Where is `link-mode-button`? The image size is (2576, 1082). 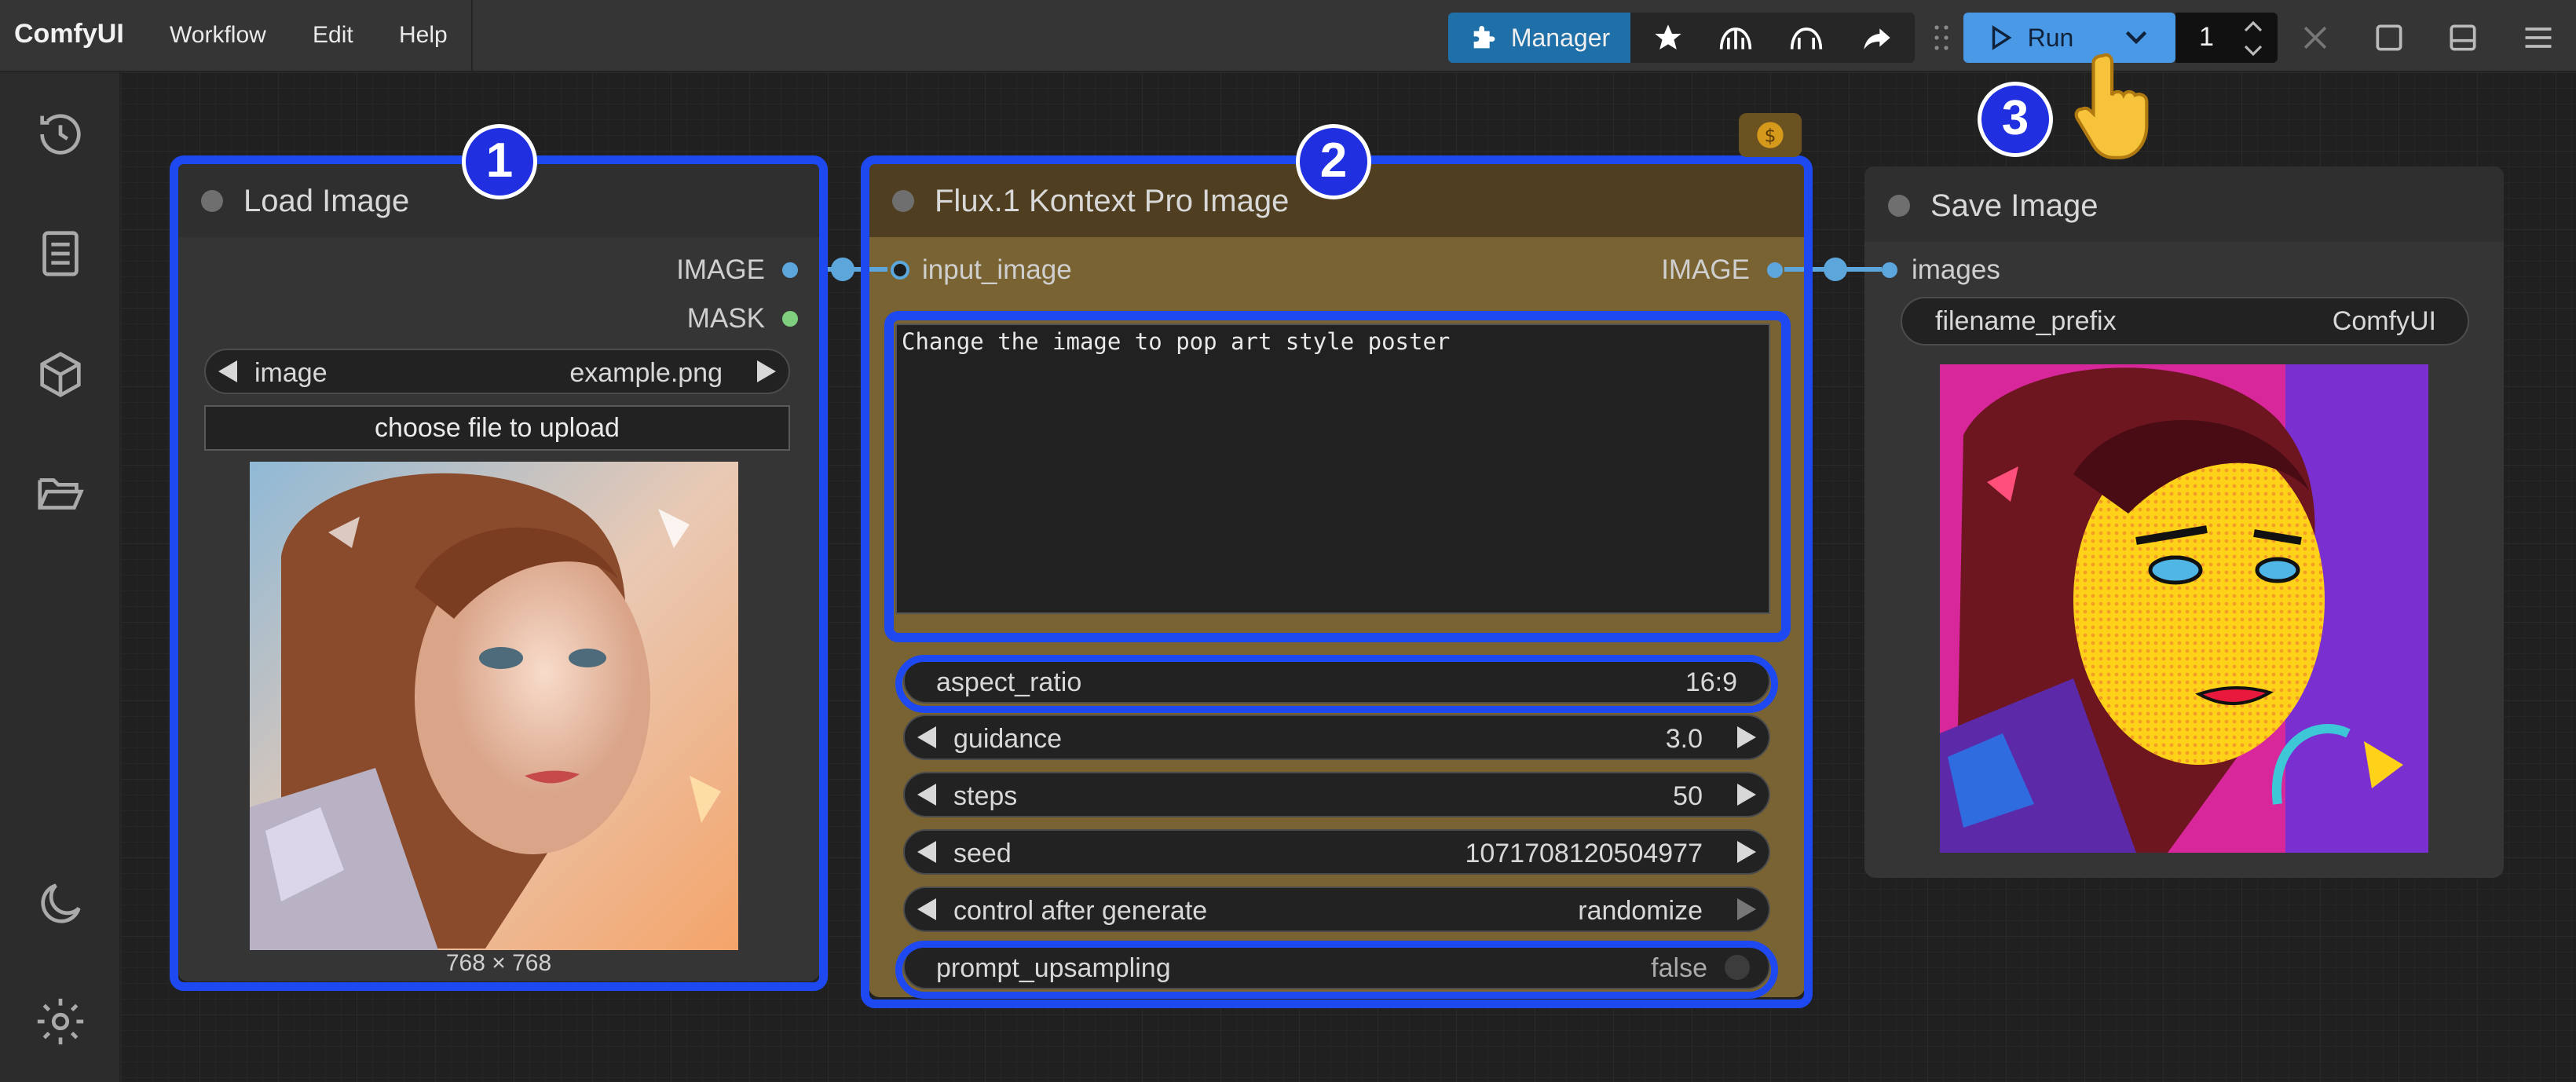 link-mode-button is located at coordinates (1806, 38).